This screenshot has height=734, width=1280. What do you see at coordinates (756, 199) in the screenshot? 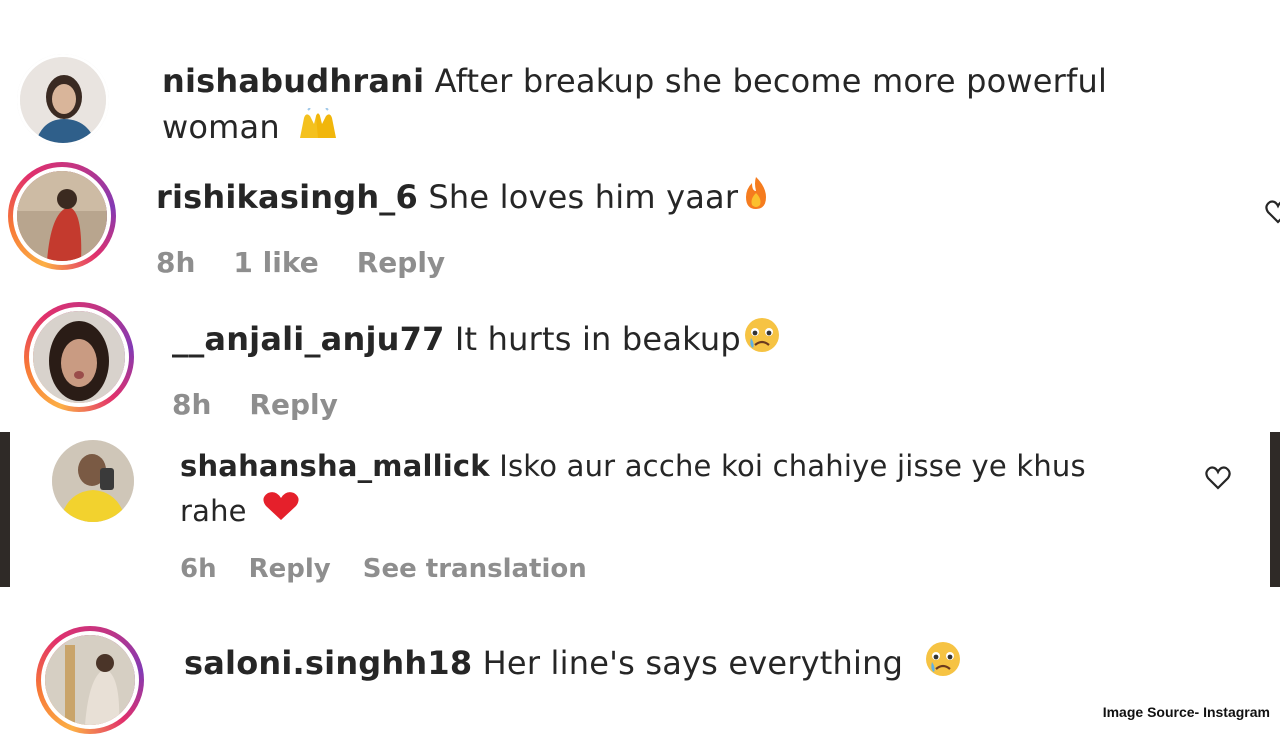
I see `fire-icon` at bounding box center [756, 199].